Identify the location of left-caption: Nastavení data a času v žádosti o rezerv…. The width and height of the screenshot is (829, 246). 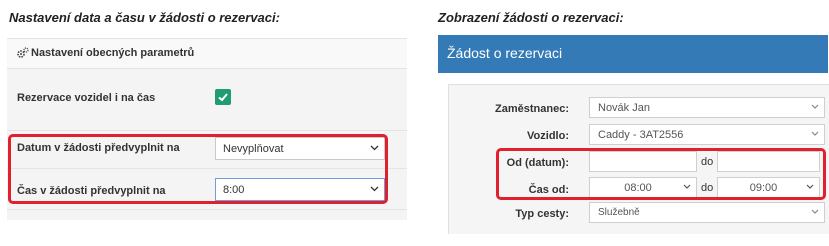
(144, 17).